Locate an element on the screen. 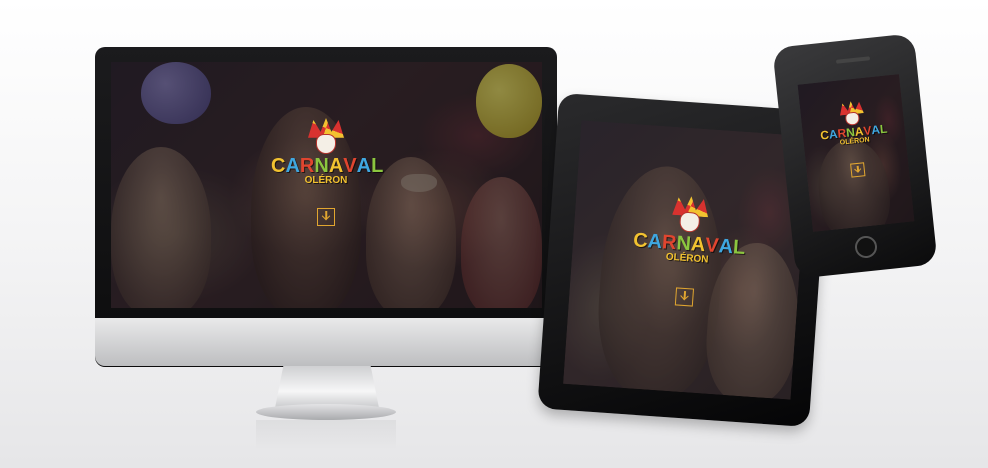  logo-title: CARNAVAL is located at coordinates (327, 166).